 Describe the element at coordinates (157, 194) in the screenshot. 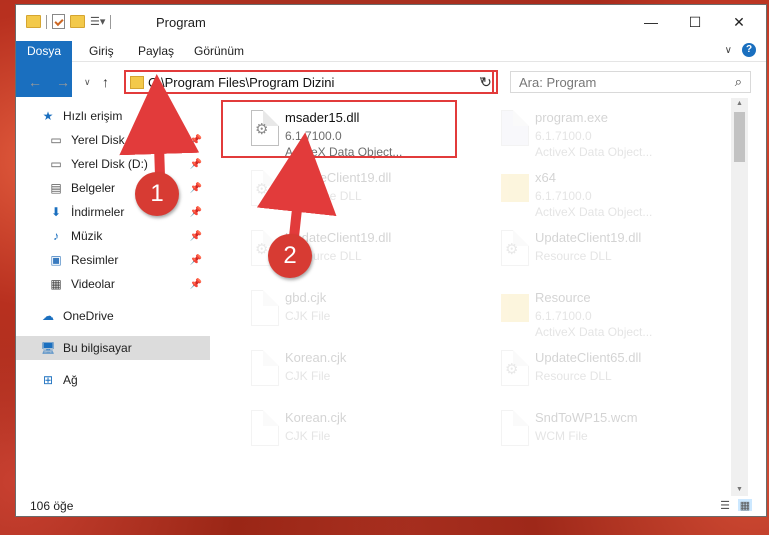

I see `callout-1: 1` at that location.